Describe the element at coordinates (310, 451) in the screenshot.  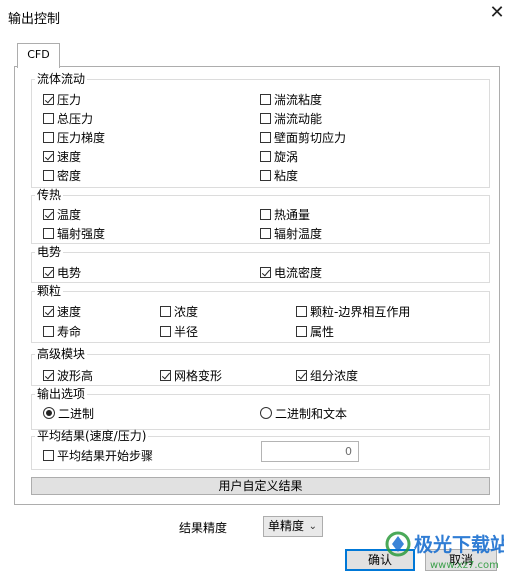
I see `start-step-input: 0` at that location.